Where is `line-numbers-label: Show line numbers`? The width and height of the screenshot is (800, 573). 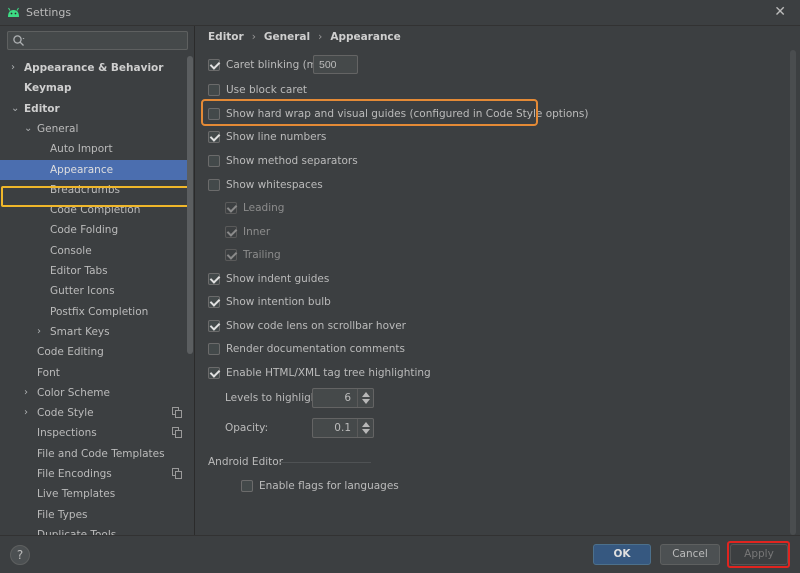 line-numbers-label: Show line numbers is located at coordinates (276, 137).